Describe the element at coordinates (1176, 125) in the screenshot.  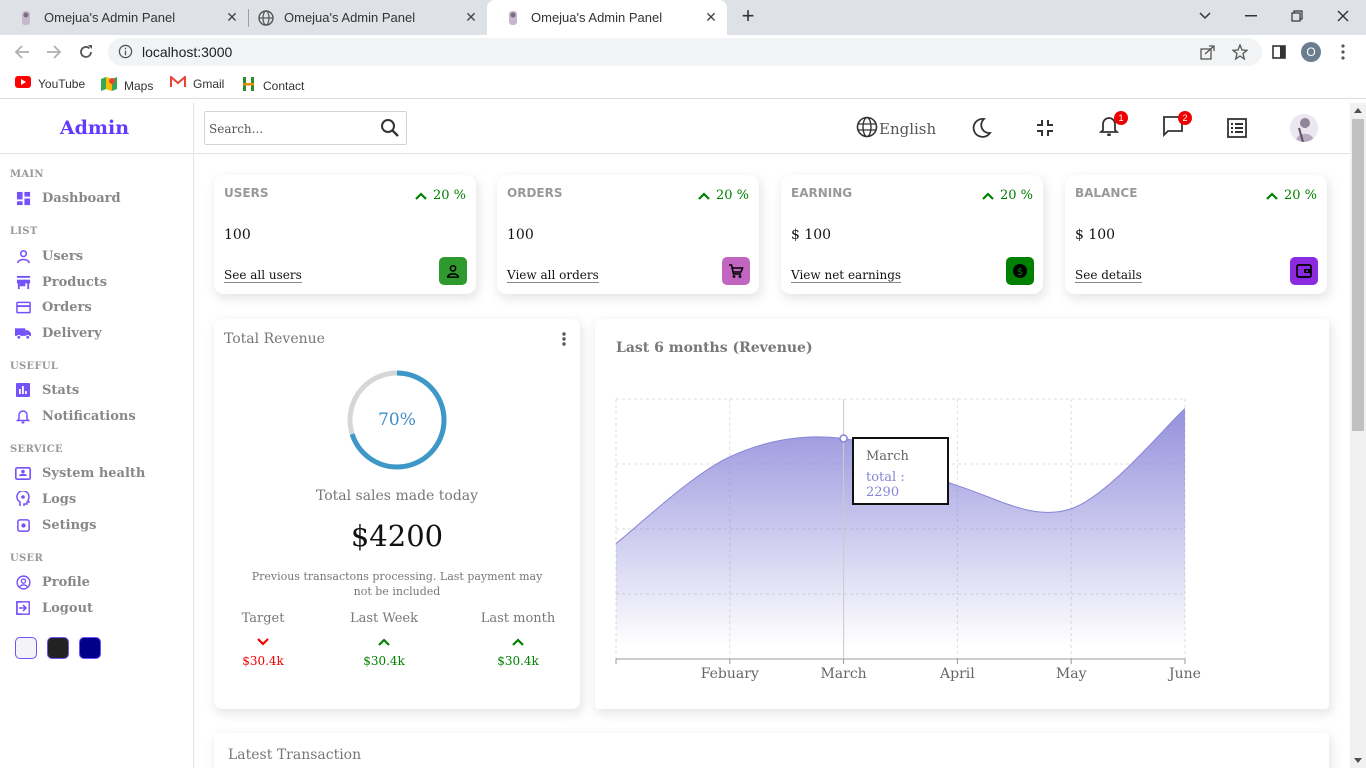
I see `messages-button: 2` at that location.